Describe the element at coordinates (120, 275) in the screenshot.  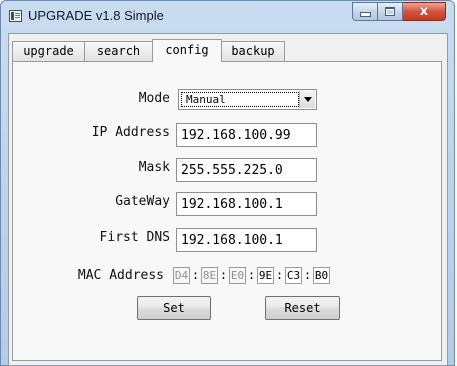
I see `mac-address-label: MAC Address` at that location.